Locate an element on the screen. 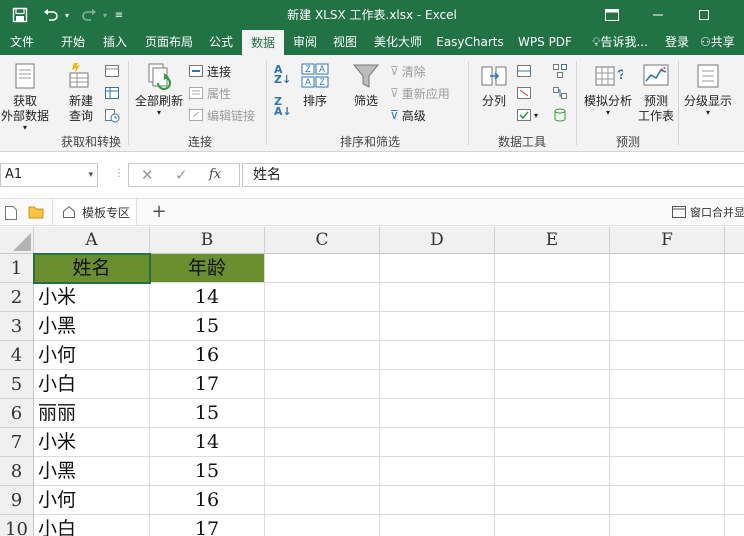 This screenshot has width=744, height=536. tab-template-zone: 模板专区 is located at coordinates (97, 212).